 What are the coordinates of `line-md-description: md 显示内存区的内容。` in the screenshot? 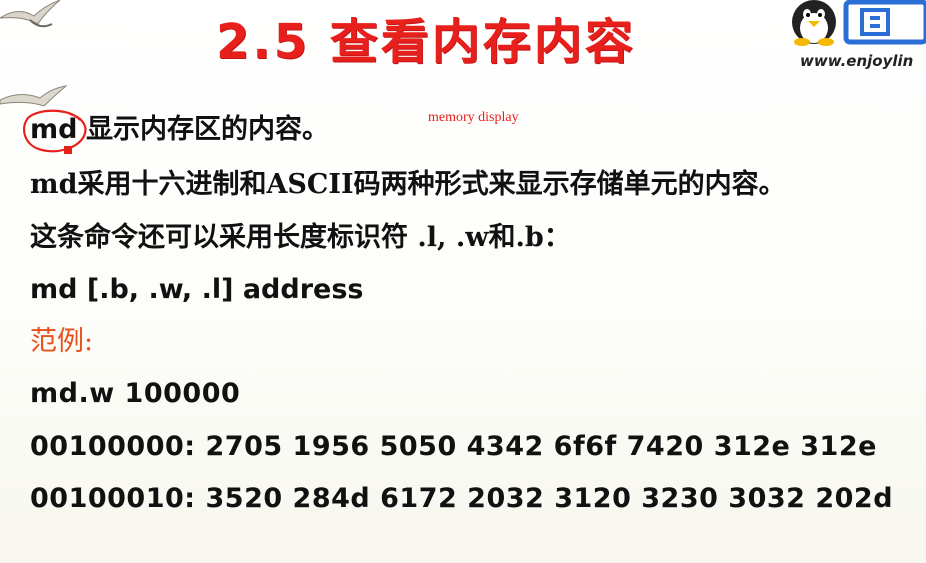 It's located at (179, 130).